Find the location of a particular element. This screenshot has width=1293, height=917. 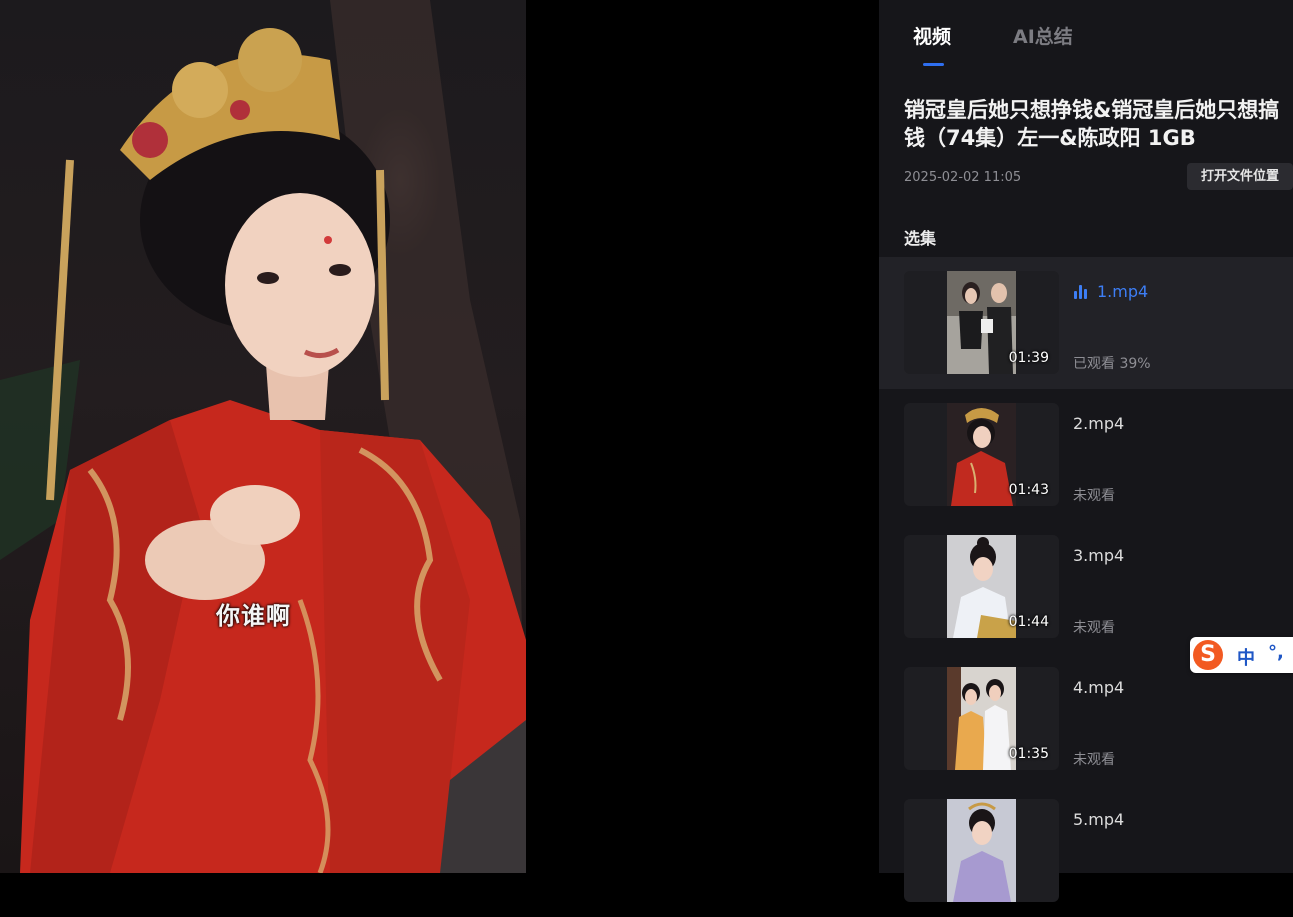

panel-tabs: 视频 AI总结 is located at coordinates (1086, 35).